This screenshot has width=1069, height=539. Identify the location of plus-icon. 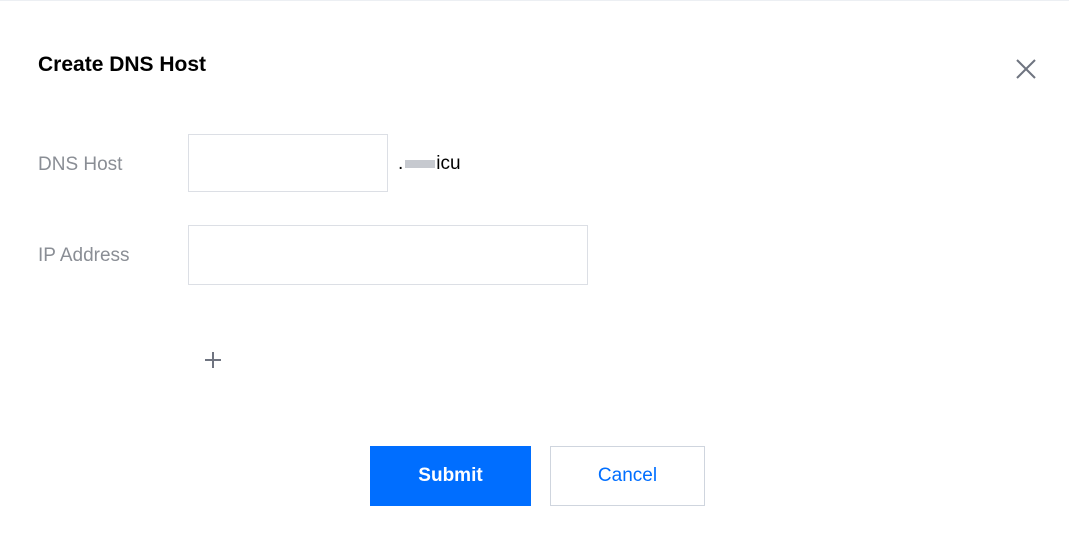
(213, 360).